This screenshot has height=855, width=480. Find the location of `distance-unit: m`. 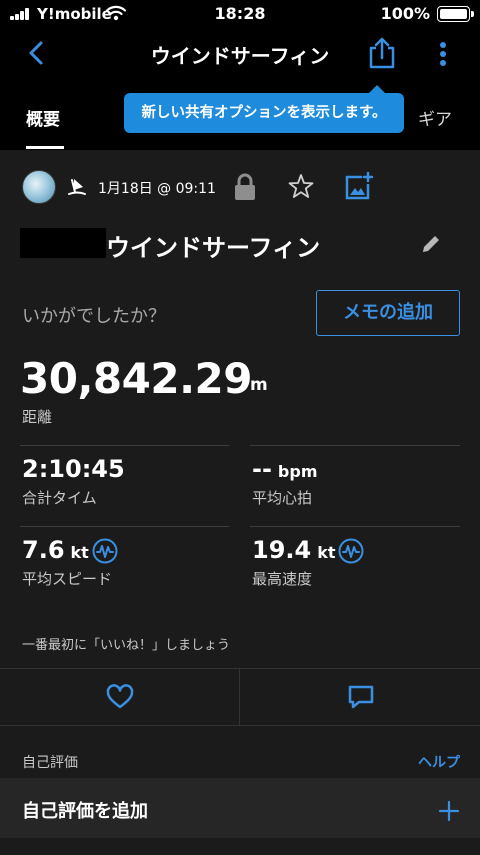

distance-unit: m is located at coordinates (259, 385).